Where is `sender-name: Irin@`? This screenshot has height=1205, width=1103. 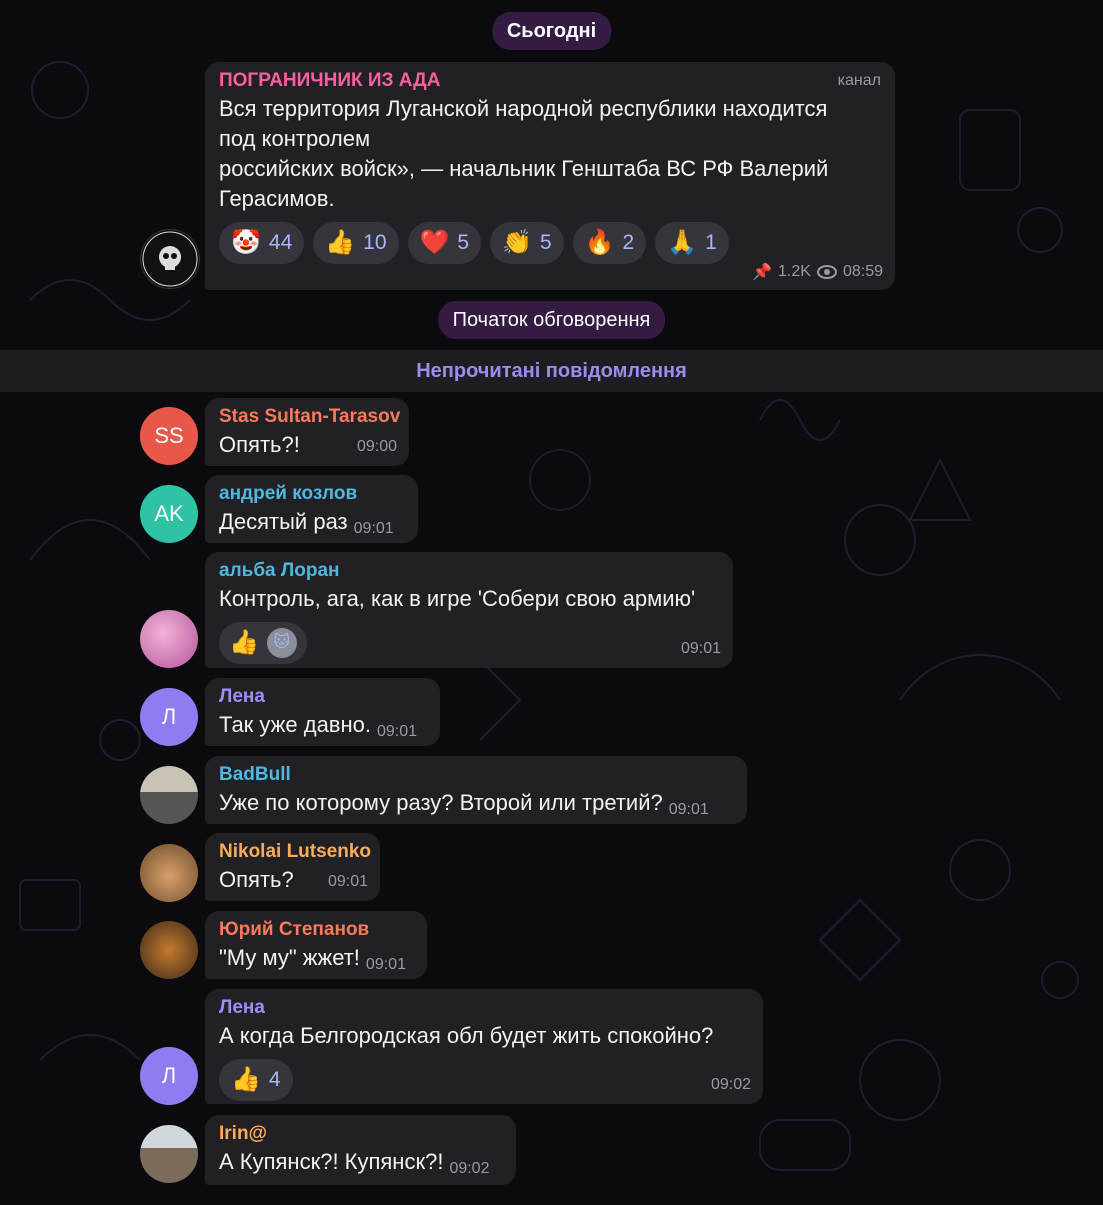 sender-name: Irin@ is located at coordinates (360, 1134).